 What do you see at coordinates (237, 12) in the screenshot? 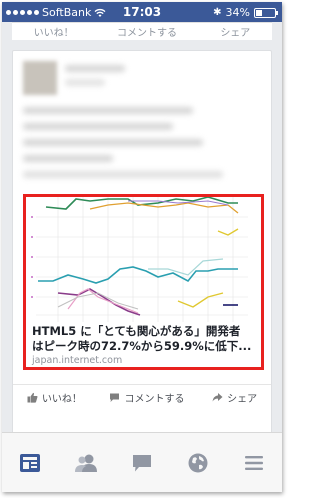
I see `battery-percent: 34%` at bounding box center [237, 12].